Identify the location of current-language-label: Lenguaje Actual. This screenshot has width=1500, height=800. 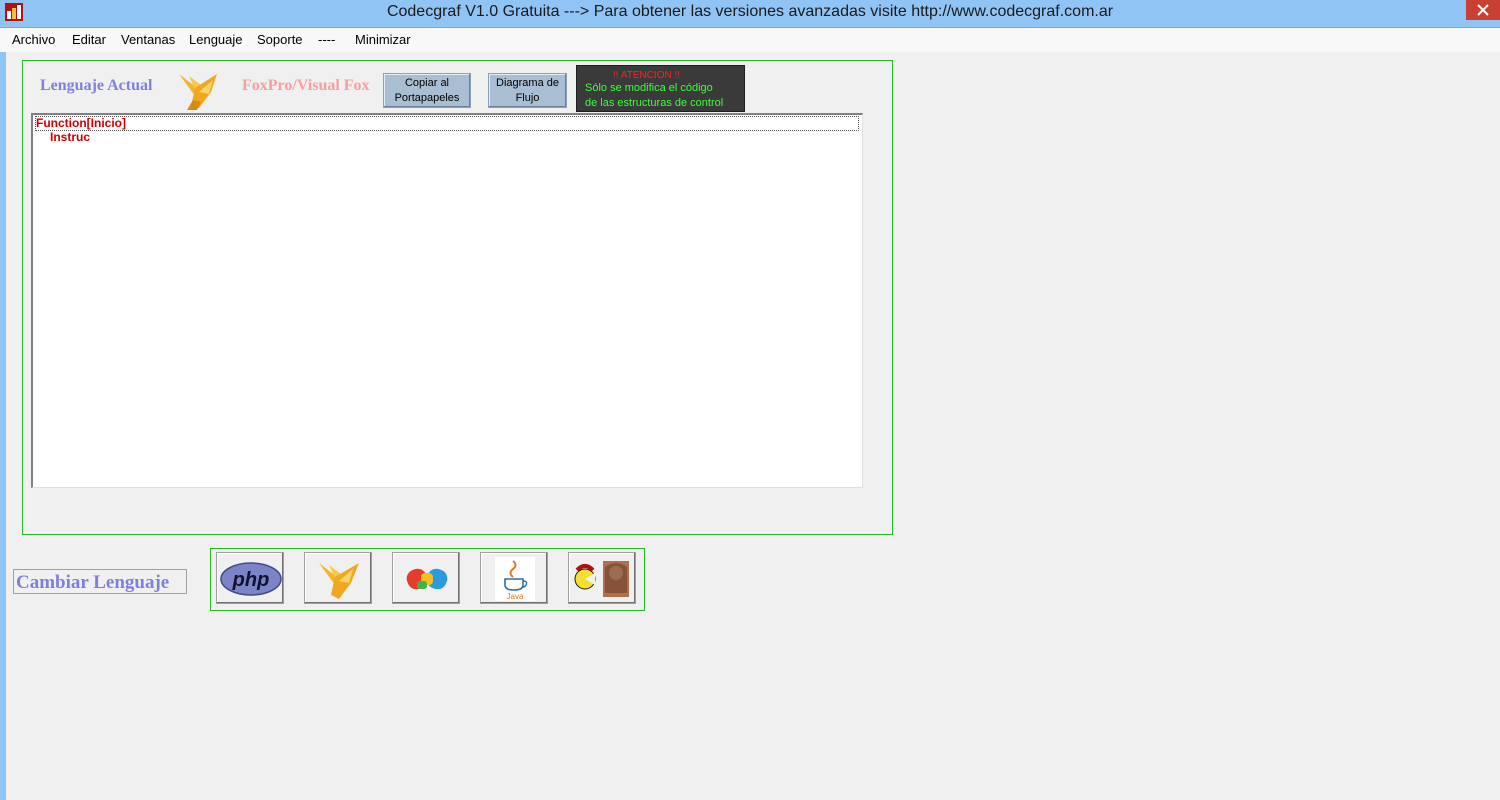
(96, 85).